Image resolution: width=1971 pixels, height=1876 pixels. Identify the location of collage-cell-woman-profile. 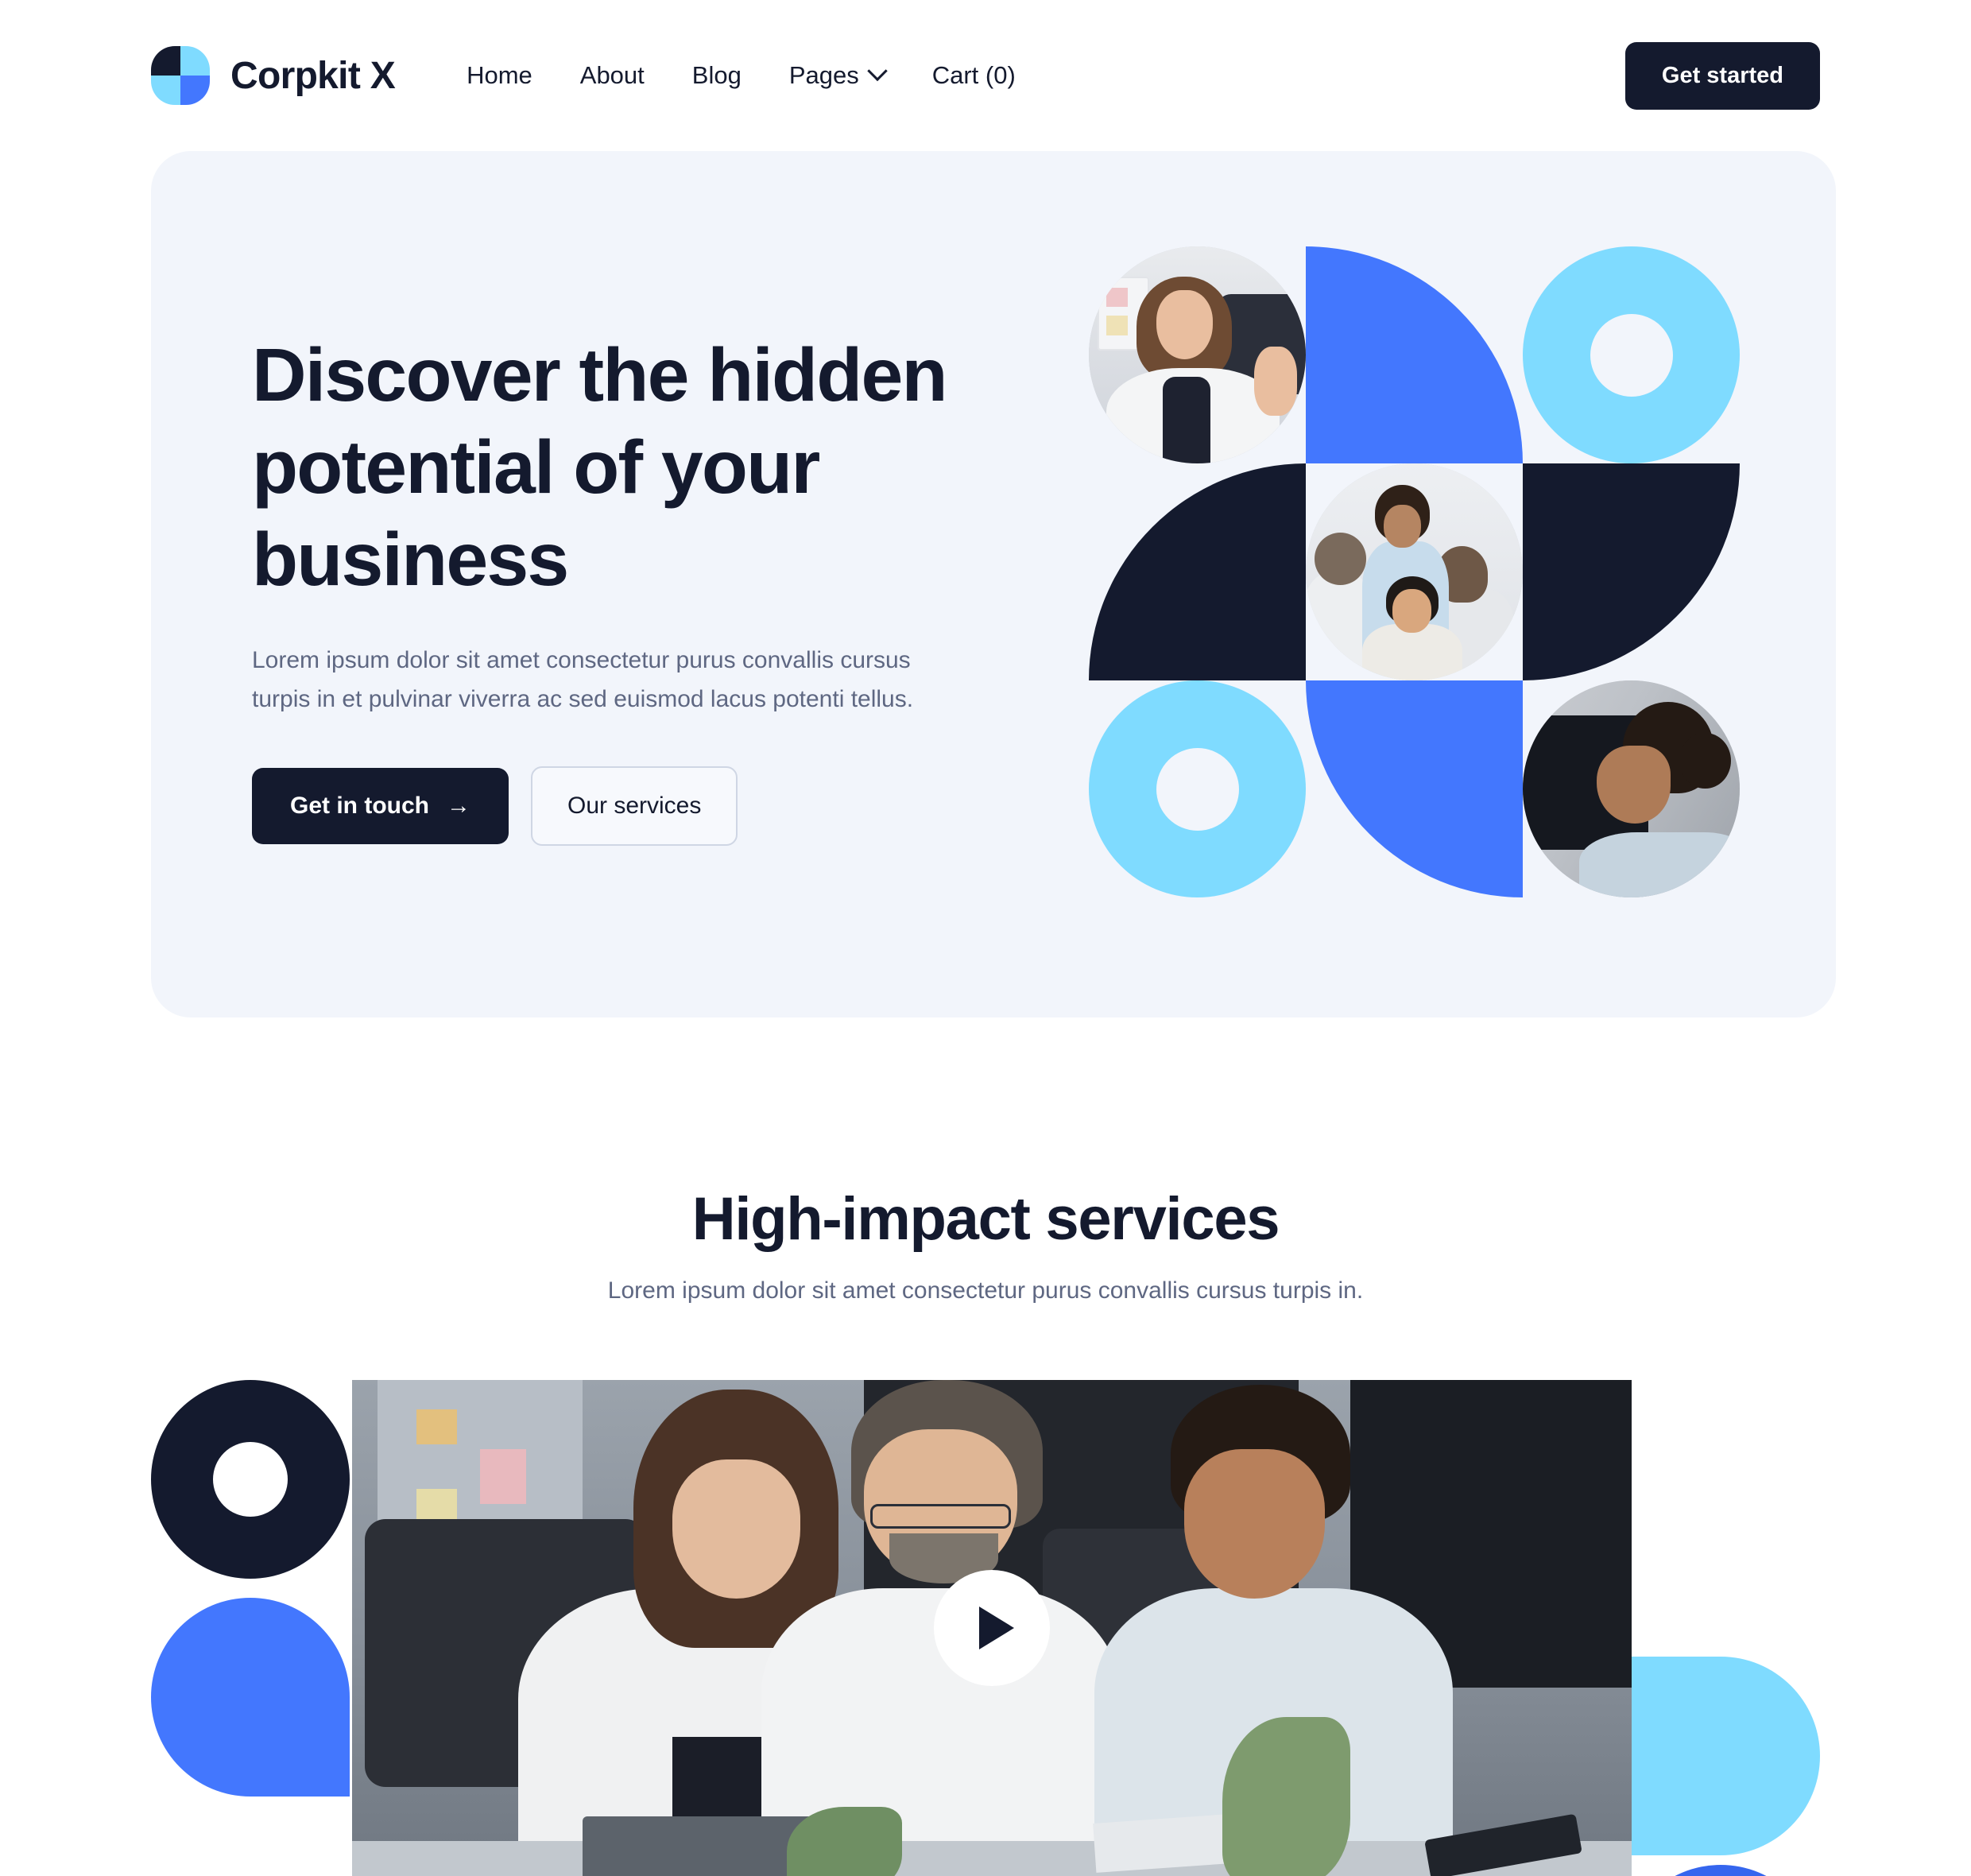
(1631, 788).